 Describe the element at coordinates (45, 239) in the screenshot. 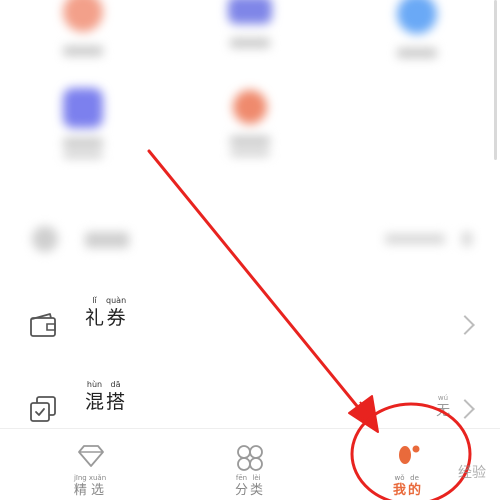

I see `blurred-icon` at that location.